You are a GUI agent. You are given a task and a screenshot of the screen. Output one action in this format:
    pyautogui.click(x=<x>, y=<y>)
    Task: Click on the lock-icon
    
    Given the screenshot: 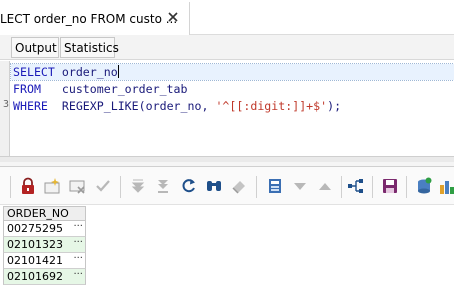 What is the action you would take?
    pyautogui.click(x=28, y=186)
    